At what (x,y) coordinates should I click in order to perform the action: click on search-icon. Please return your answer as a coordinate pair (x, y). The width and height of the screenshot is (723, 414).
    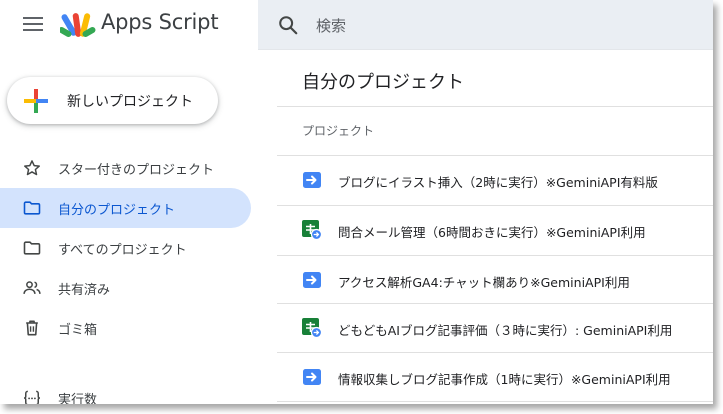
    Looking at the image, I should click on (288, 25).